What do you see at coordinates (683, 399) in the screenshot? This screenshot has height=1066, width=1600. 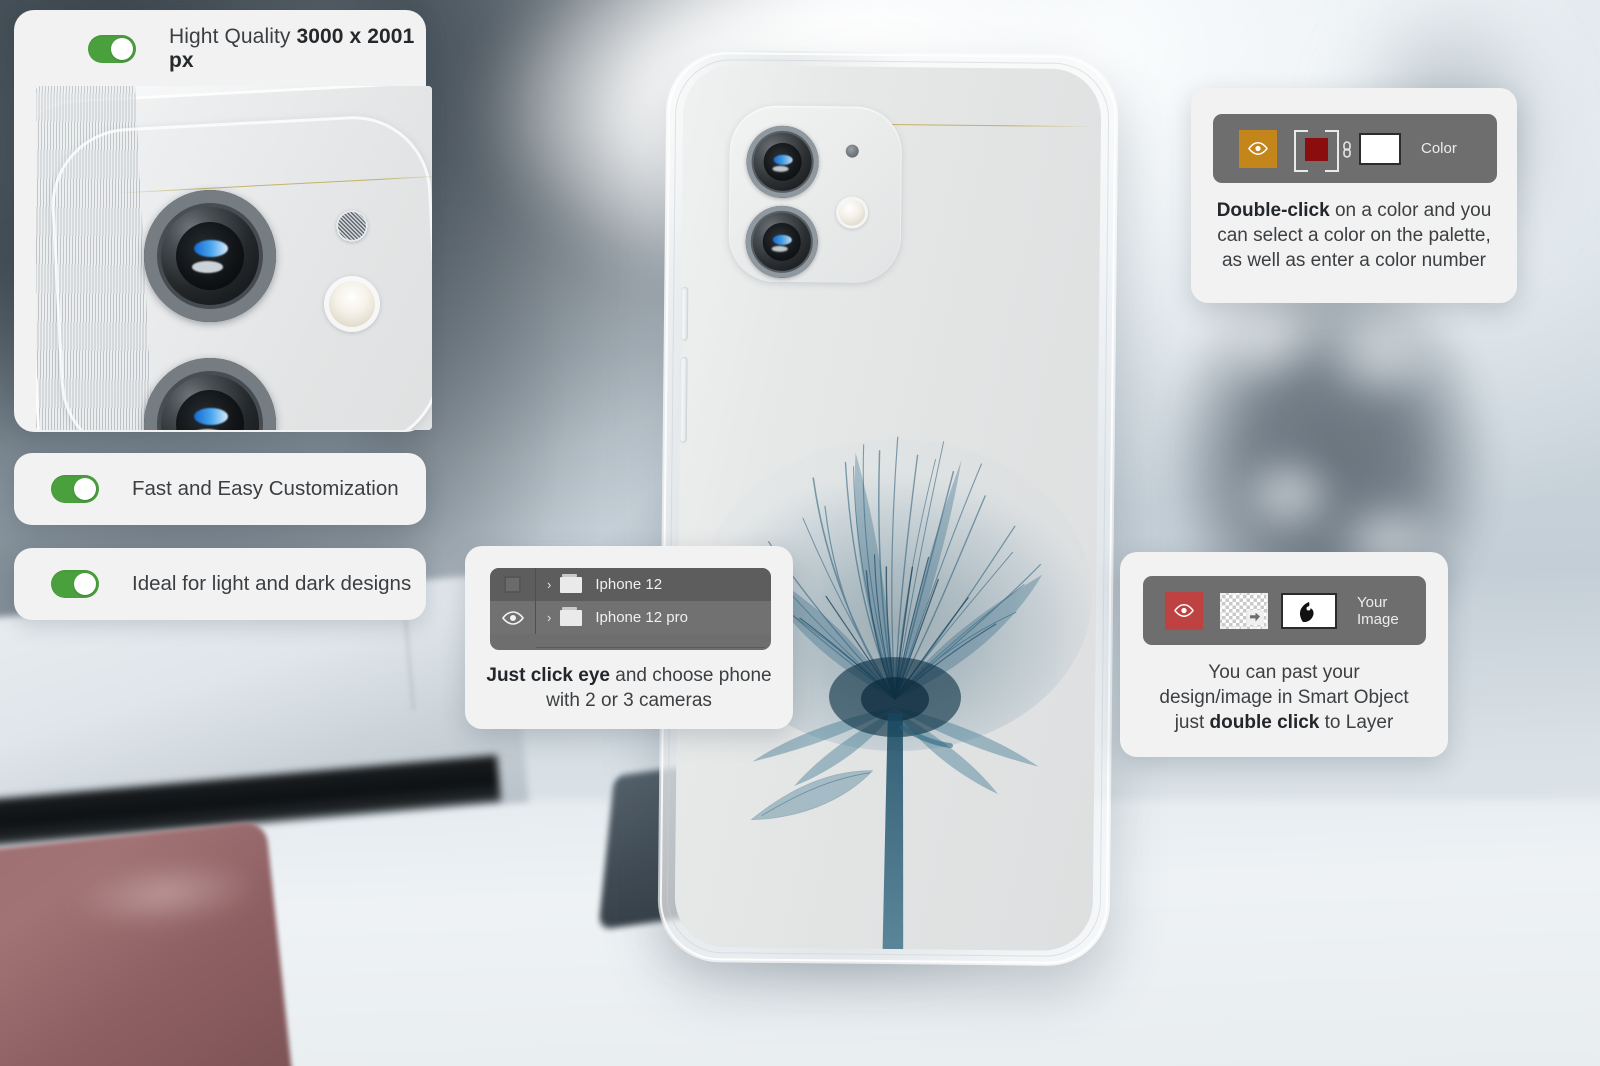 I see `phone-volume-down-button` at bounding box center [683, 399].